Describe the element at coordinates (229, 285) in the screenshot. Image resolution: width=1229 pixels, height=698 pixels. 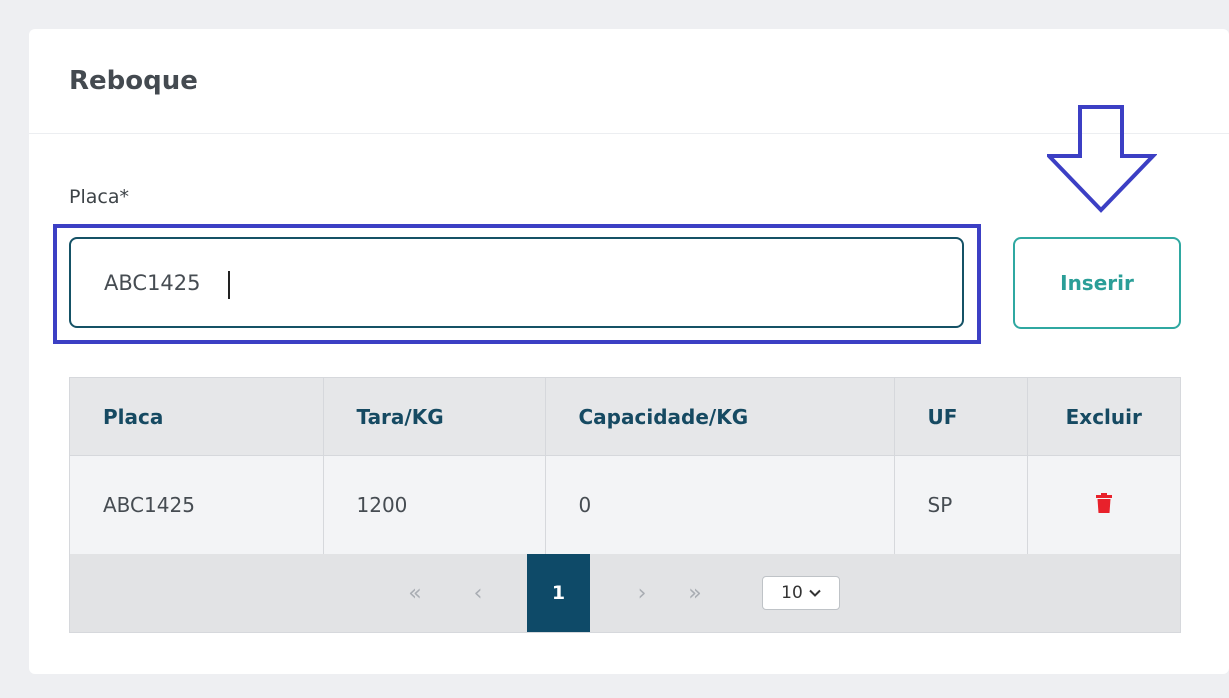
I see `text-caret` at that location.